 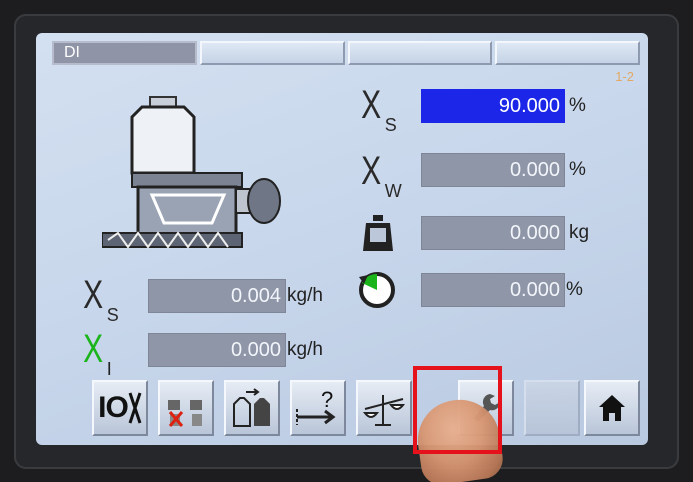 I want to click on refill-disabled-button, so click(x=186, y=408).